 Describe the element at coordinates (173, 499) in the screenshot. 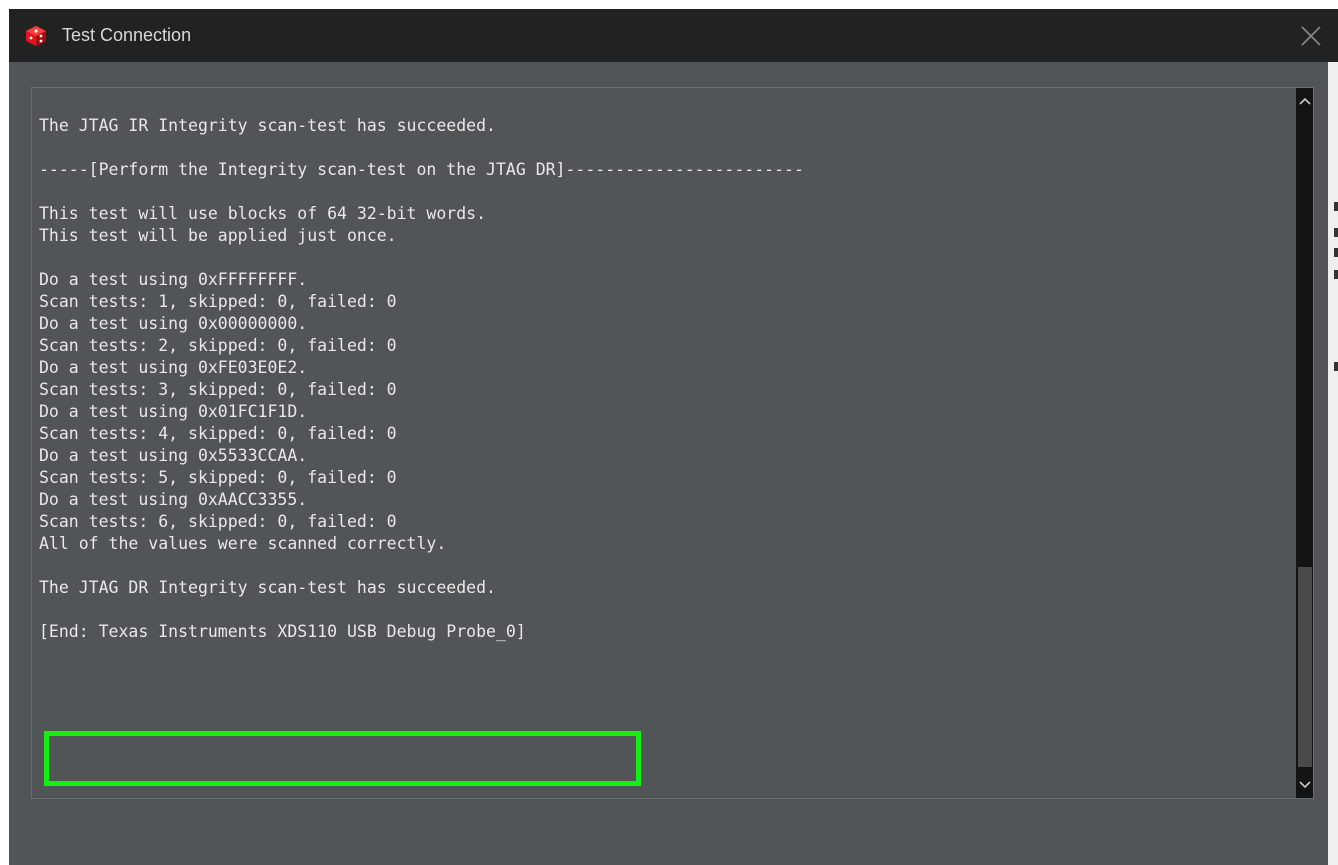

I see `console-line: Do a test using 0xAACC3355.` at that location.